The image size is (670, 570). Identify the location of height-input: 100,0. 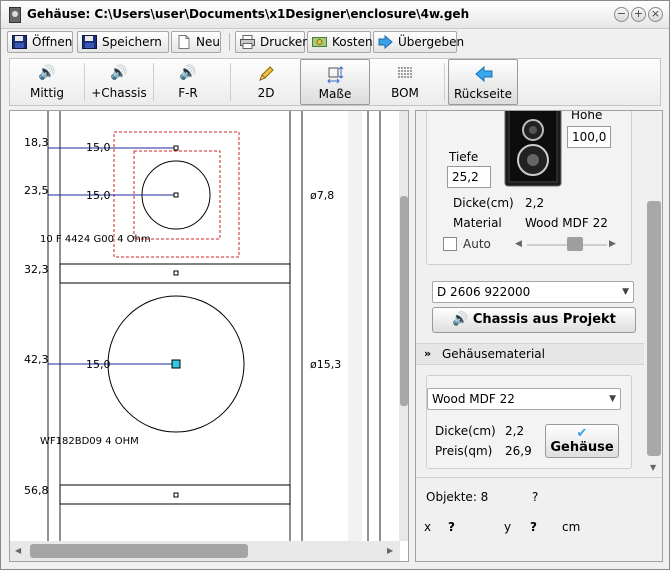
(589, 137).